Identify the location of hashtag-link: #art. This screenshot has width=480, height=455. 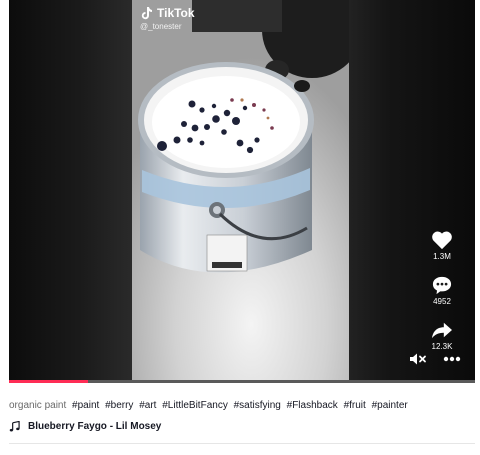
(147, 405).